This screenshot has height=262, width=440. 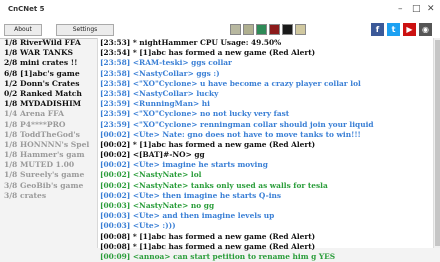 I want to click on game-list-item: 1/8 MYDADISHIM, so click(x=49, y=104).